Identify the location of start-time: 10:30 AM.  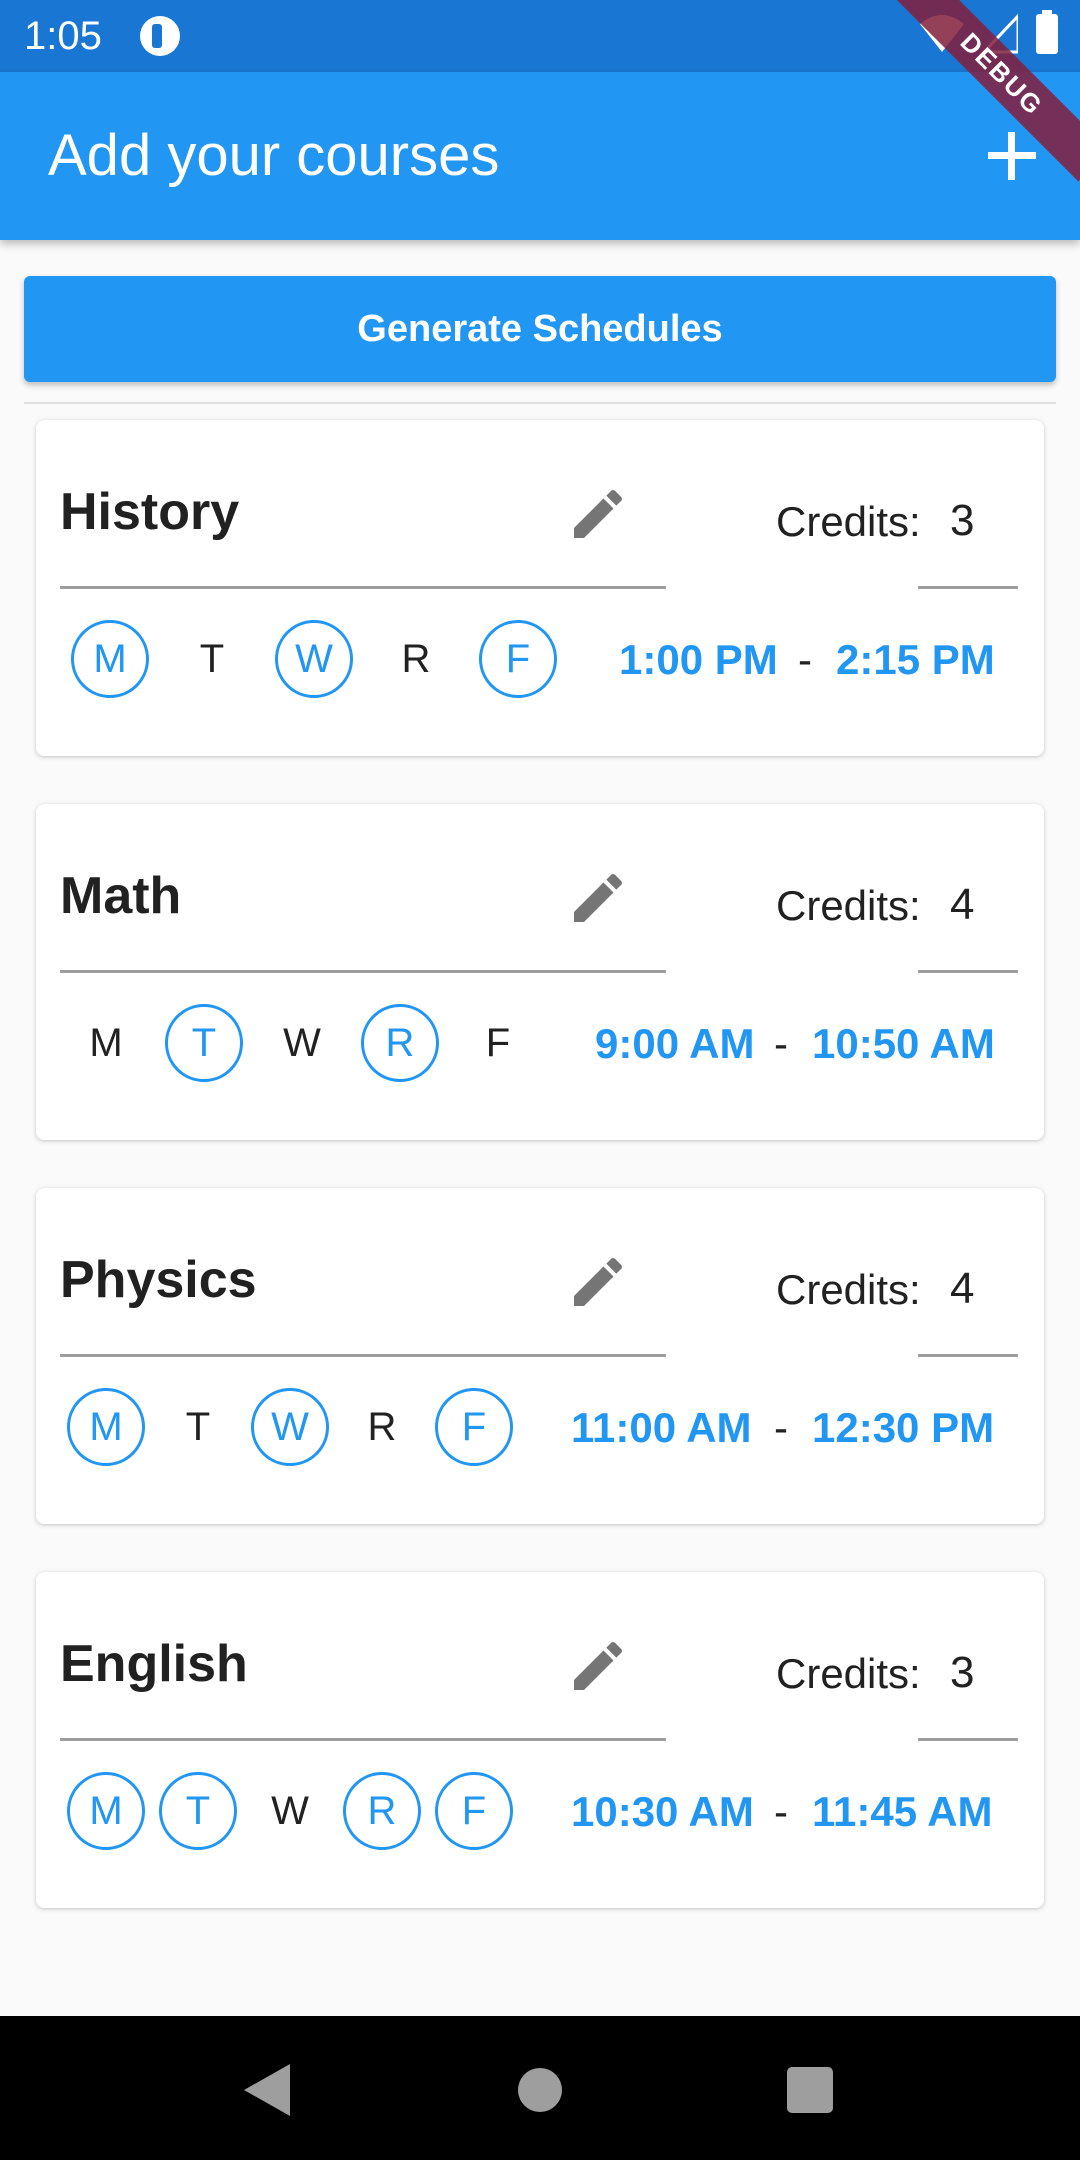
(662, 1812).